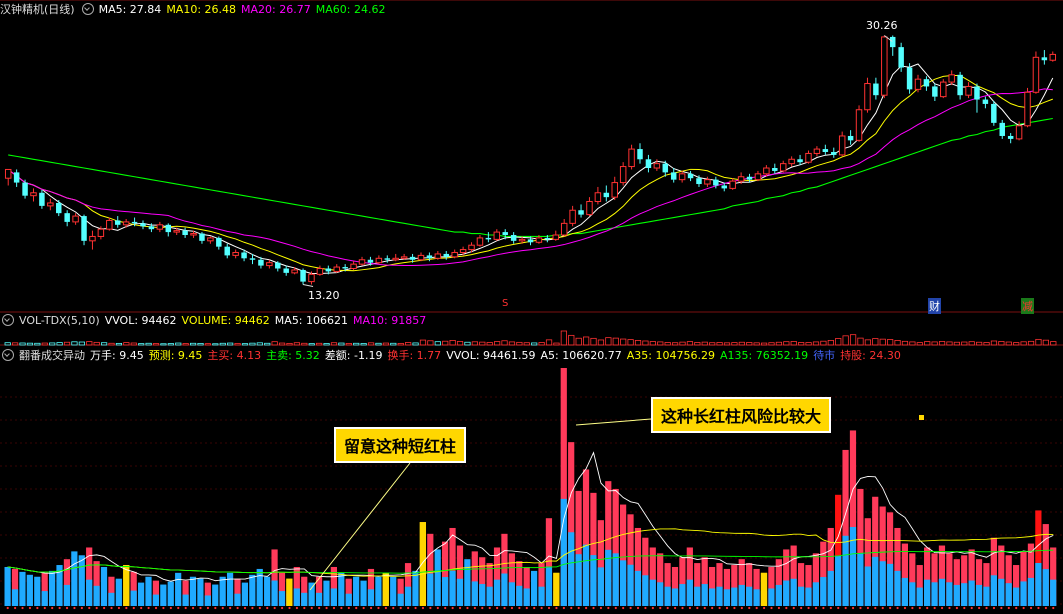 This screenshot has width=1063, height=614. Describe the element at coordinates (52, 355) in the screenshot. I see `ind-title: 翻番成交异动` at that location.